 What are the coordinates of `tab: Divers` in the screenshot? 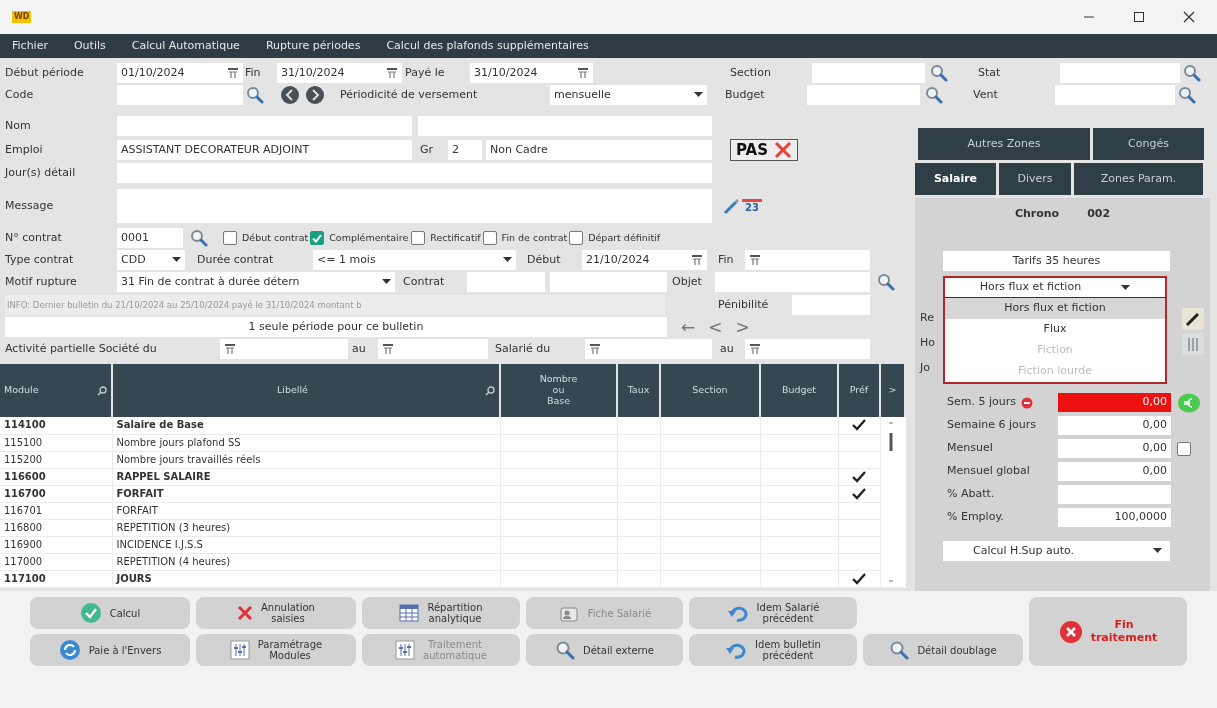 It's located at (1035, 179).